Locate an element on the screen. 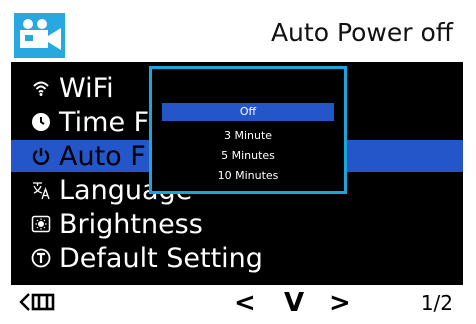 The height and width of the screenshot is (324, 476). brightness-icon is located at coordinates (41, 224).